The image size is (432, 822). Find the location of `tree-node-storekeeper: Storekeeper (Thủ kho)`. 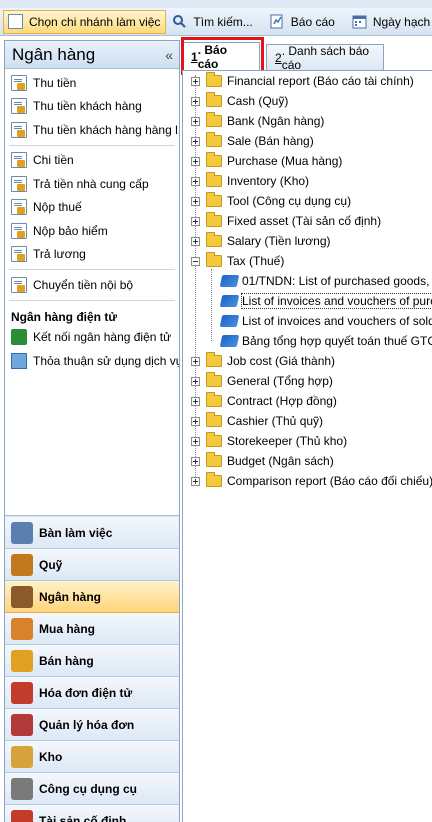

tree-node-storekeeper: Storekeeper (Thủ kho) is located at coordinates (269, 441).